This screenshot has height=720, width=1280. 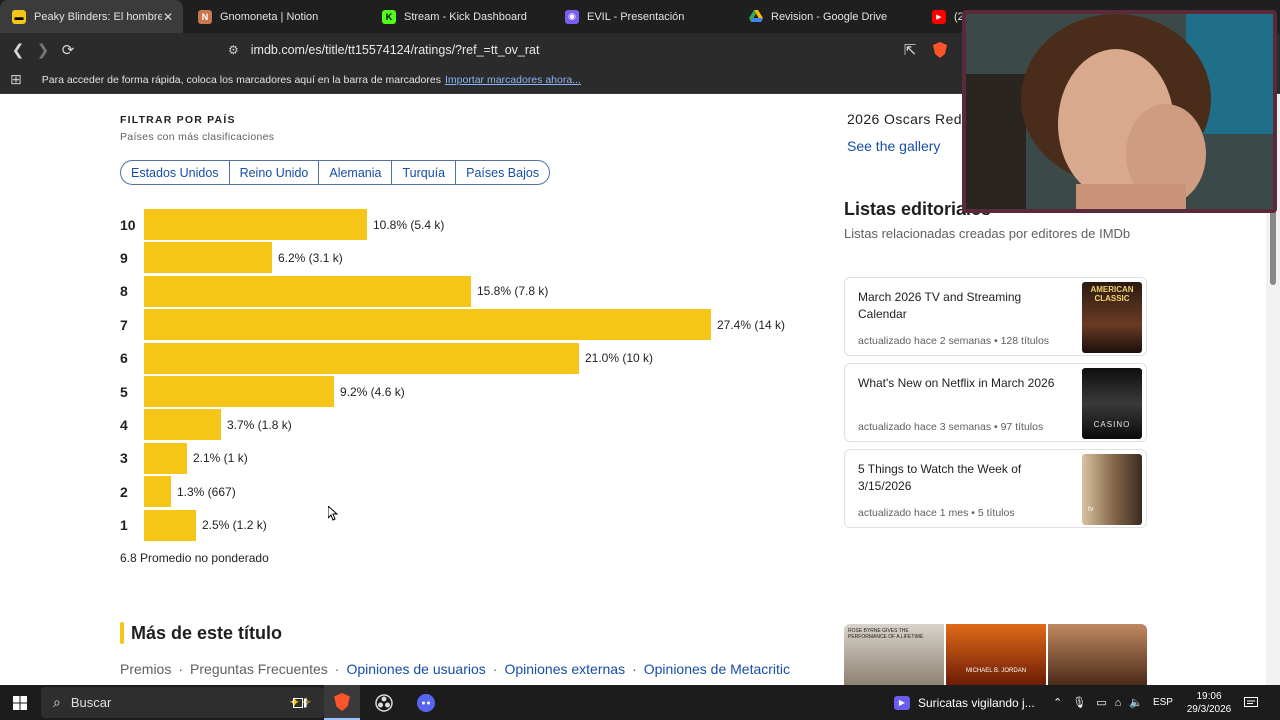 I want to click on back-arrow-icon: ❮, so click(x=18, y=50).